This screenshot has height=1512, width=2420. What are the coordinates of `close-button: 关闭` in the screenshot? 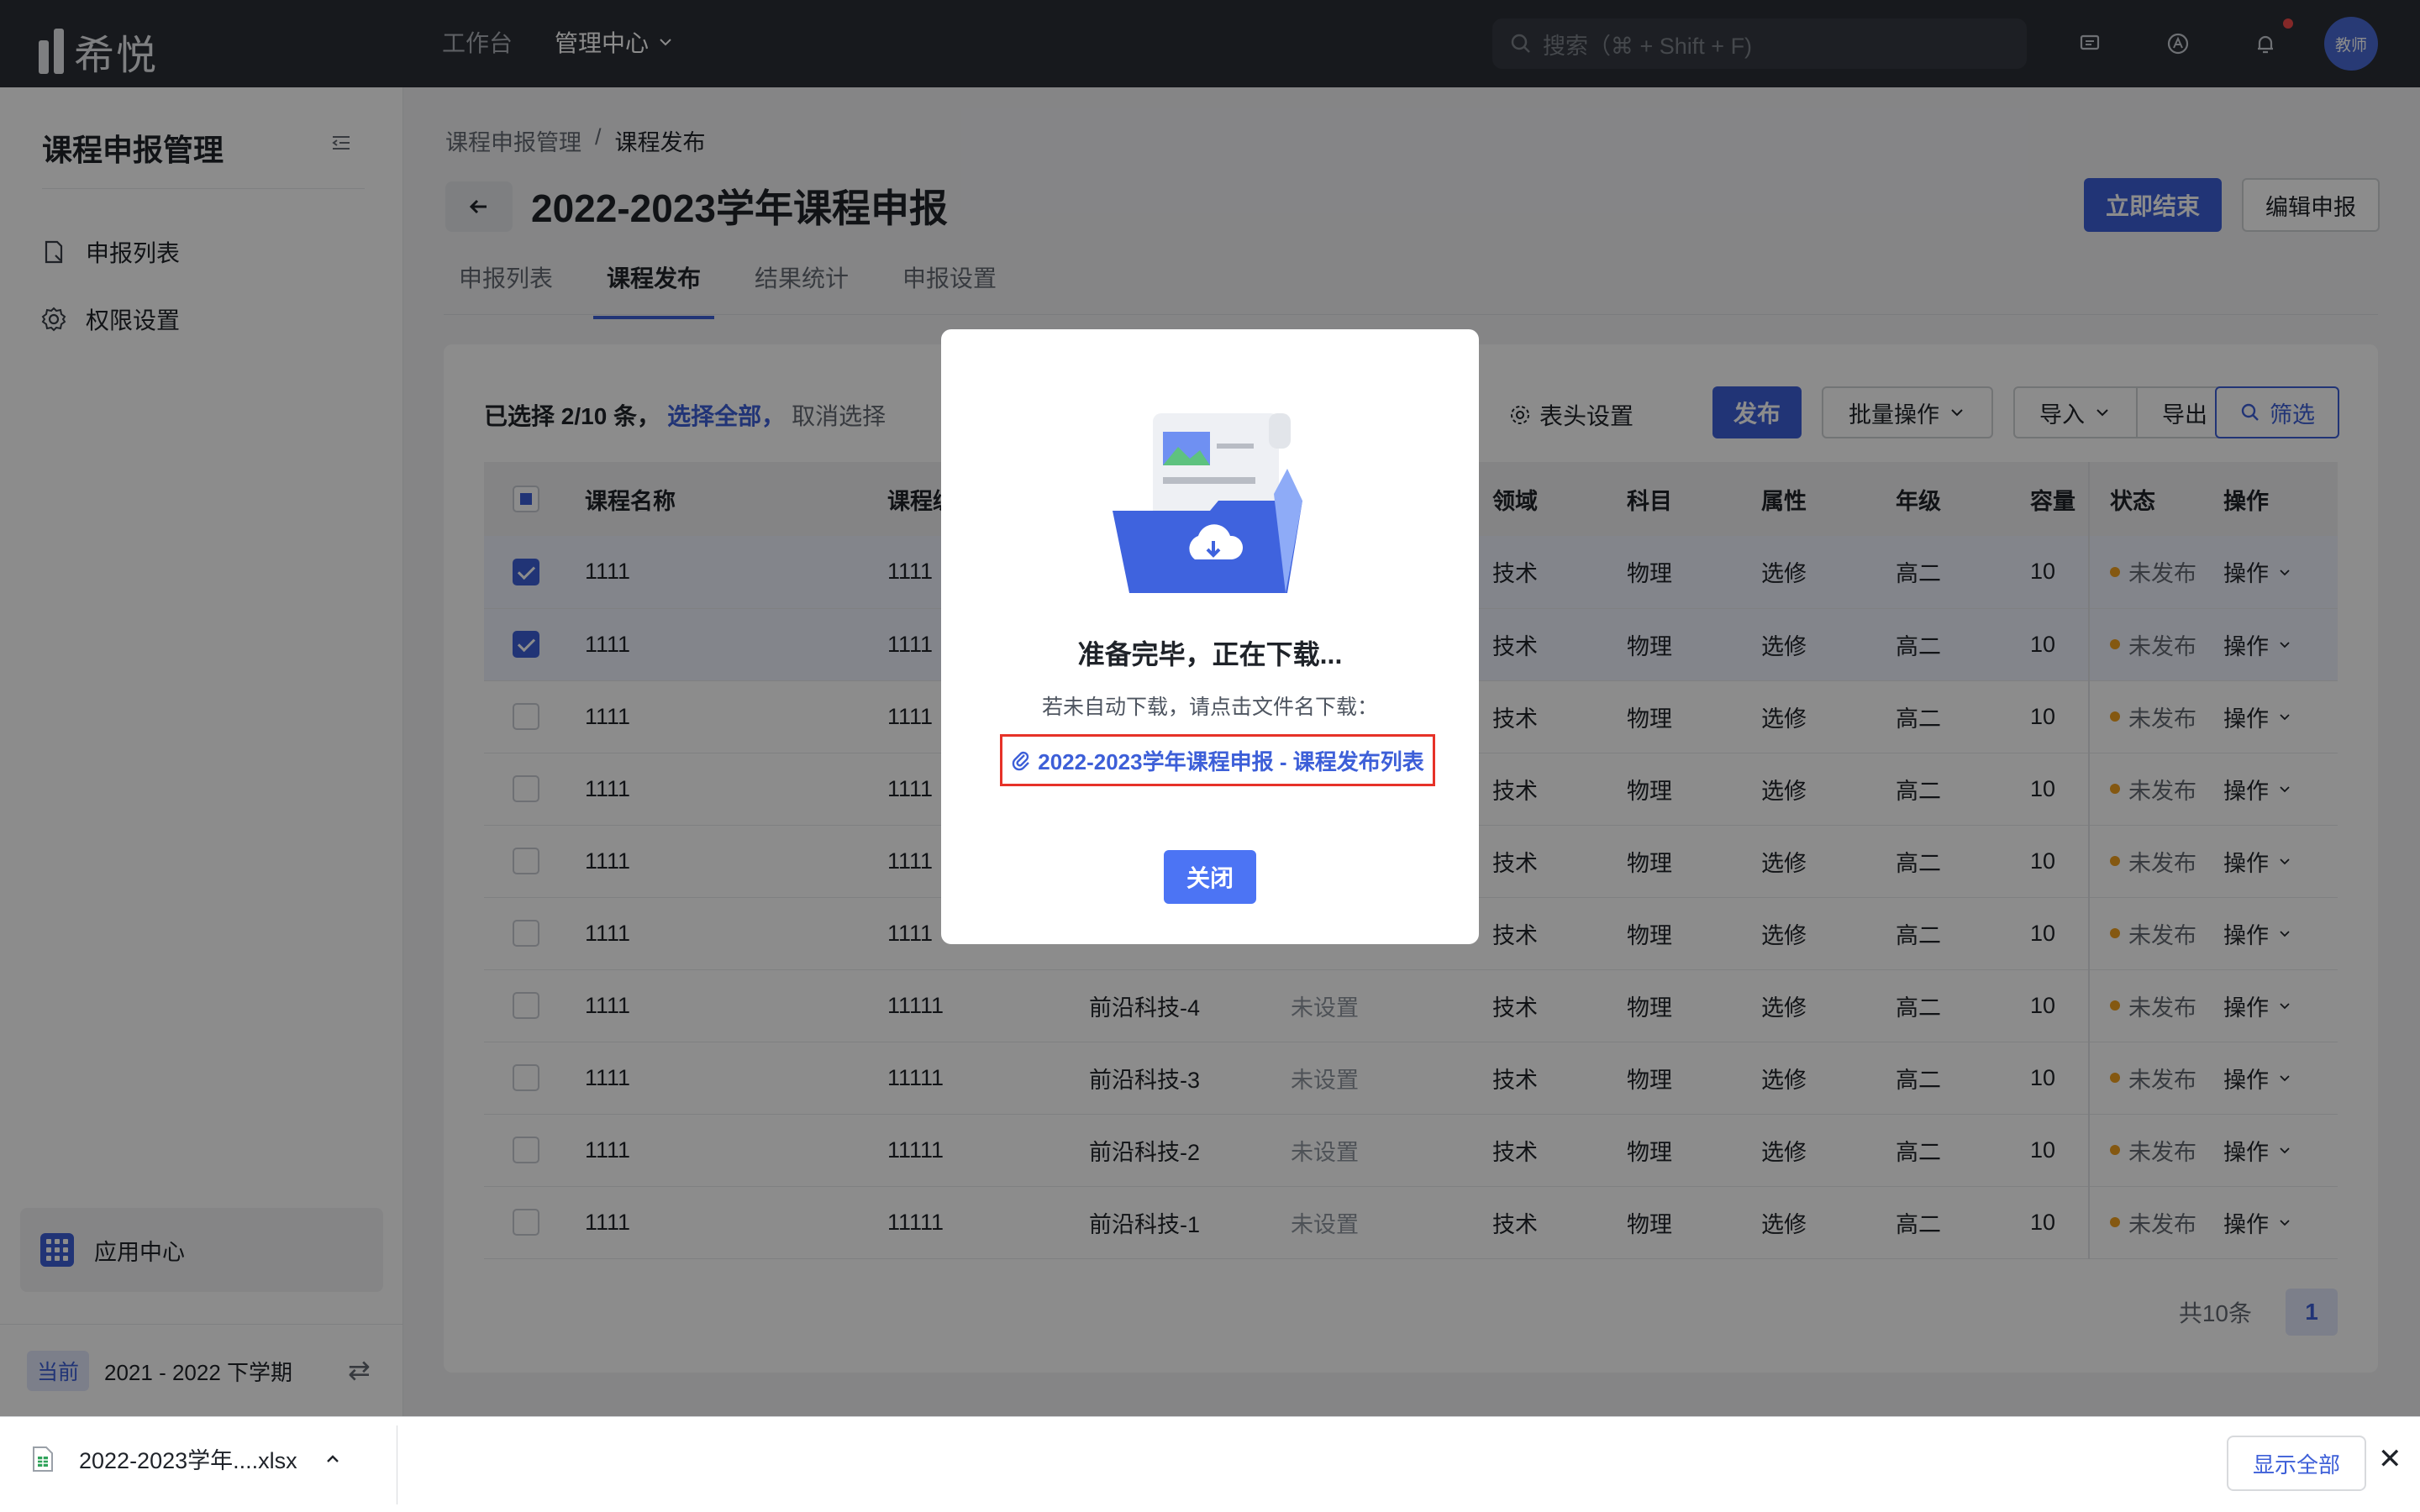 It's located at (1210, 877).